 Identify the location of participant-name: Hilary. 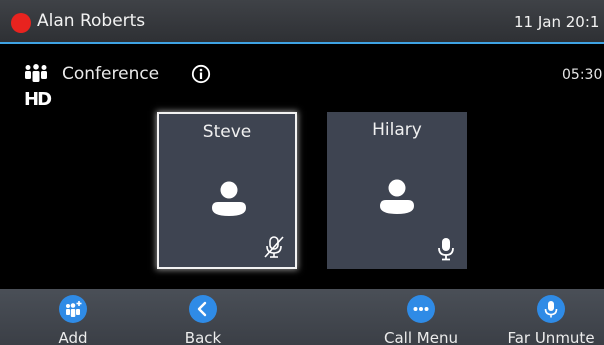
(397, 130).